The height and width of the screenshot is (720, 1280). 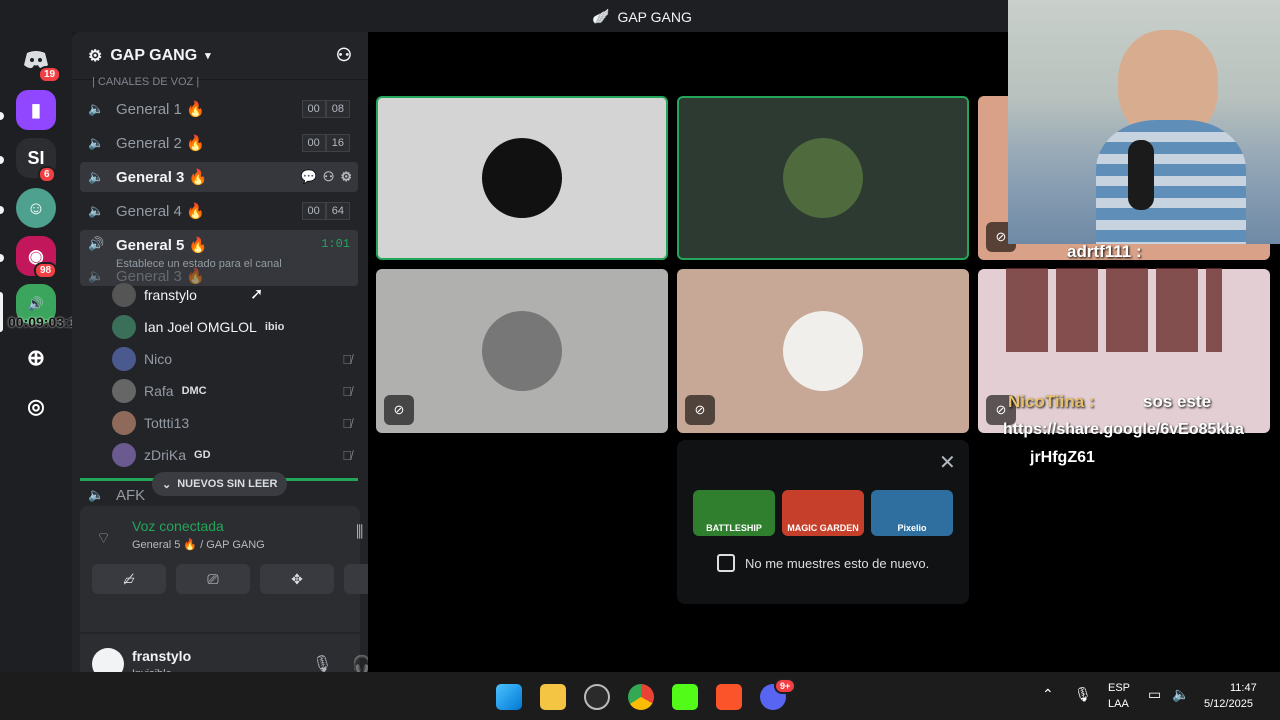 What do you see at coordinates (129, 579) in the screenshot?
I see `camera-off-button: ▱̸` at bounding box center [129, 579].